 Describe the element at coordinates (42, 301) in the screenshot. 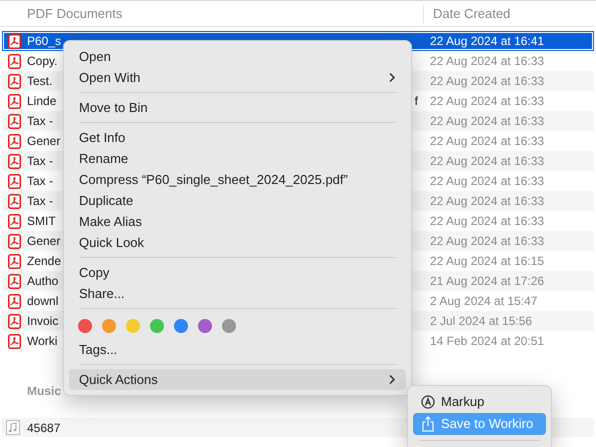

I see `file-name: downl` at that location.